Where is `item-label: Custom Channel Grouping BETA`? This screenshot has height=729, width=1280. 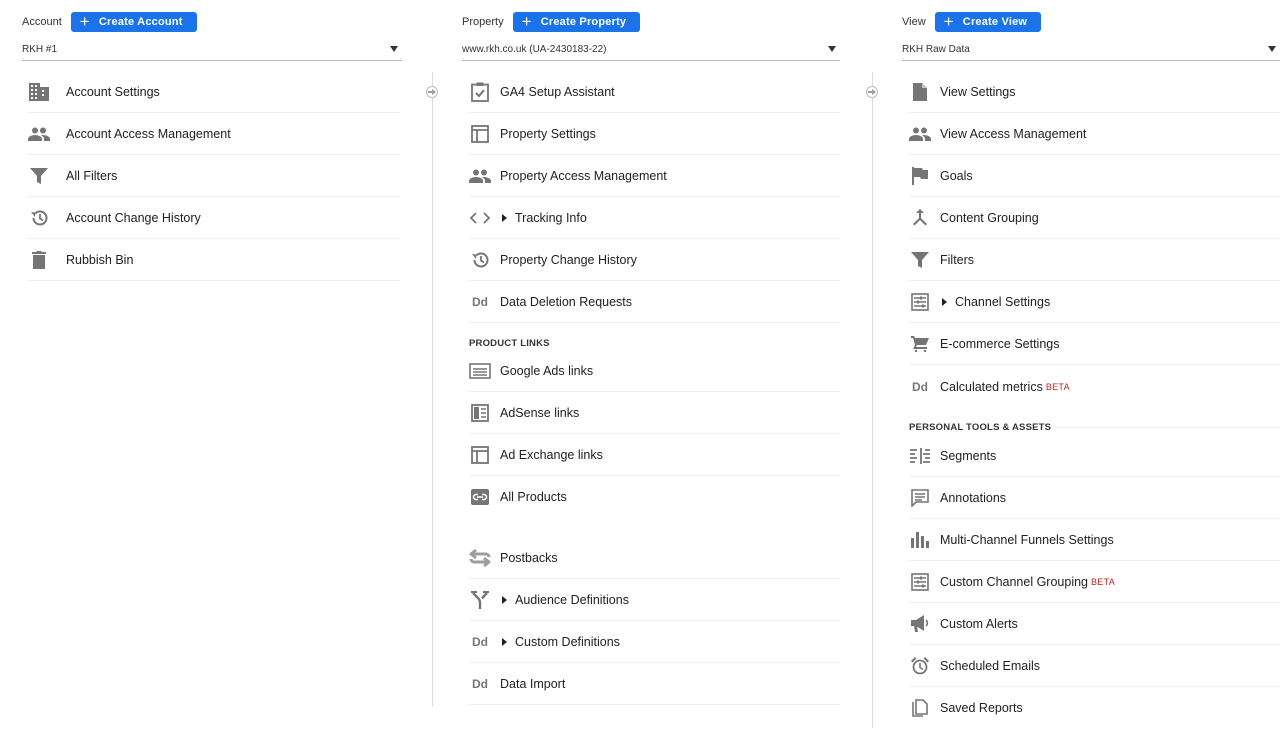
item-label: Custom Channel Grouping BETA is located at coordinates (1027, 582).